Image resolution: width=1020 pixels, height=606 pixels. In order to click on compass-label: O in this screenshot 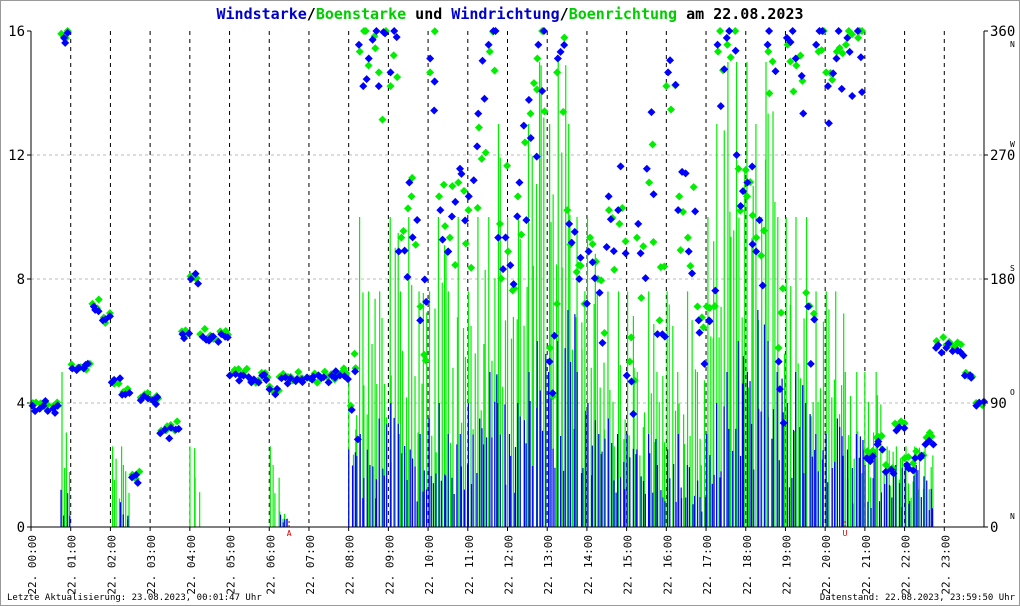, I will do `click(1012, 392)`.